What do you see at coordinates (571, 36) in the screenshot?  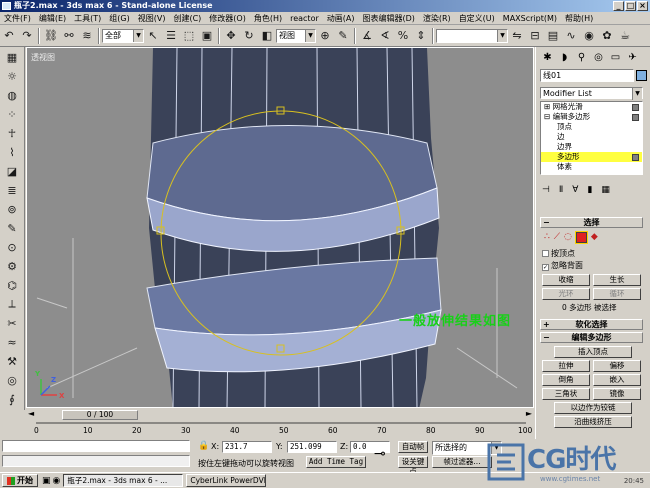 I see `curve-editor-icon: ∿` at bounding box center [571, 36].